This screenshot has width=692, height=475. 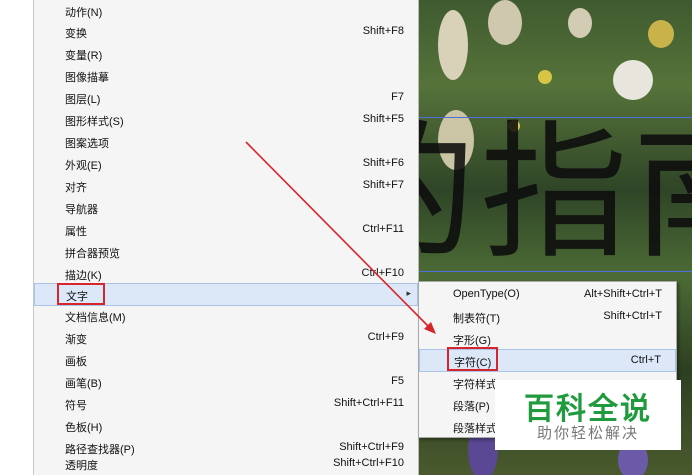 I want to click on watermark-subtitle: 助你轻松解决, so click(x=587, y=433).